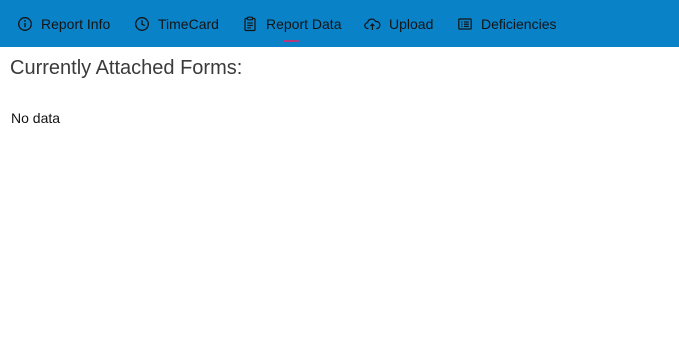 Image resolution: width=679 pixels, height=356 pixels. What do you see at coordinates (411, 23) in the screenshot?
I see `tab-label: Upload` at bounding box center [411, 23].